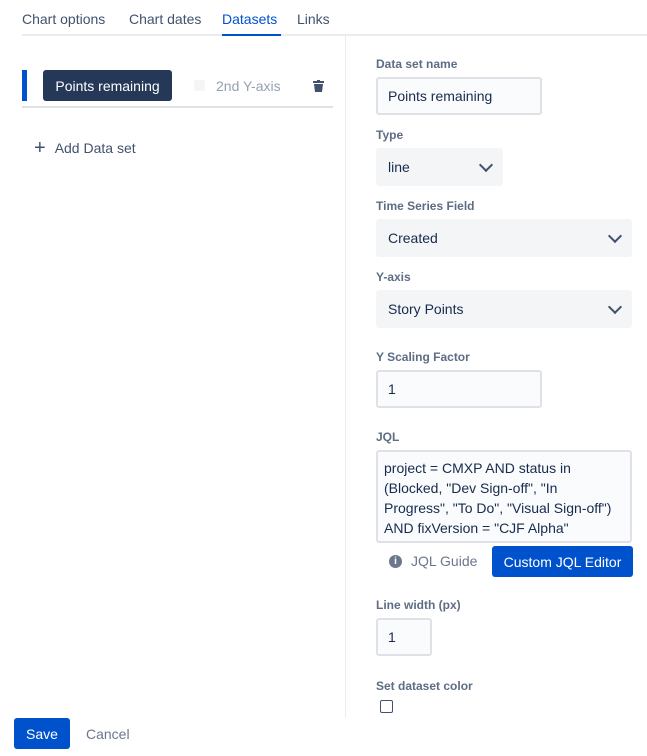 The height and width of the screenshot is (756, 647). I want to click on panel-divider, so click(345, 377).